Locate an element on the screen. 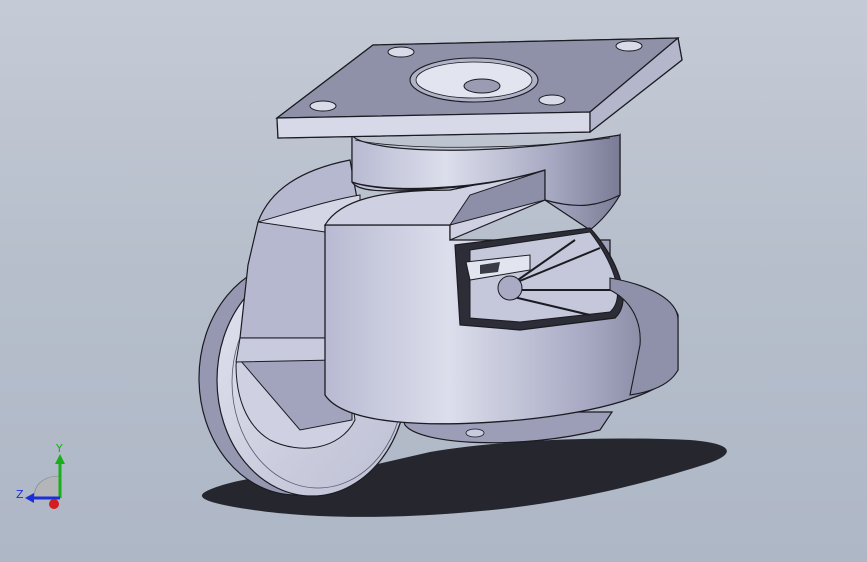 This screenshot has height=562, width=867. y-axis-label: Y is located at coordinates (59, 448).